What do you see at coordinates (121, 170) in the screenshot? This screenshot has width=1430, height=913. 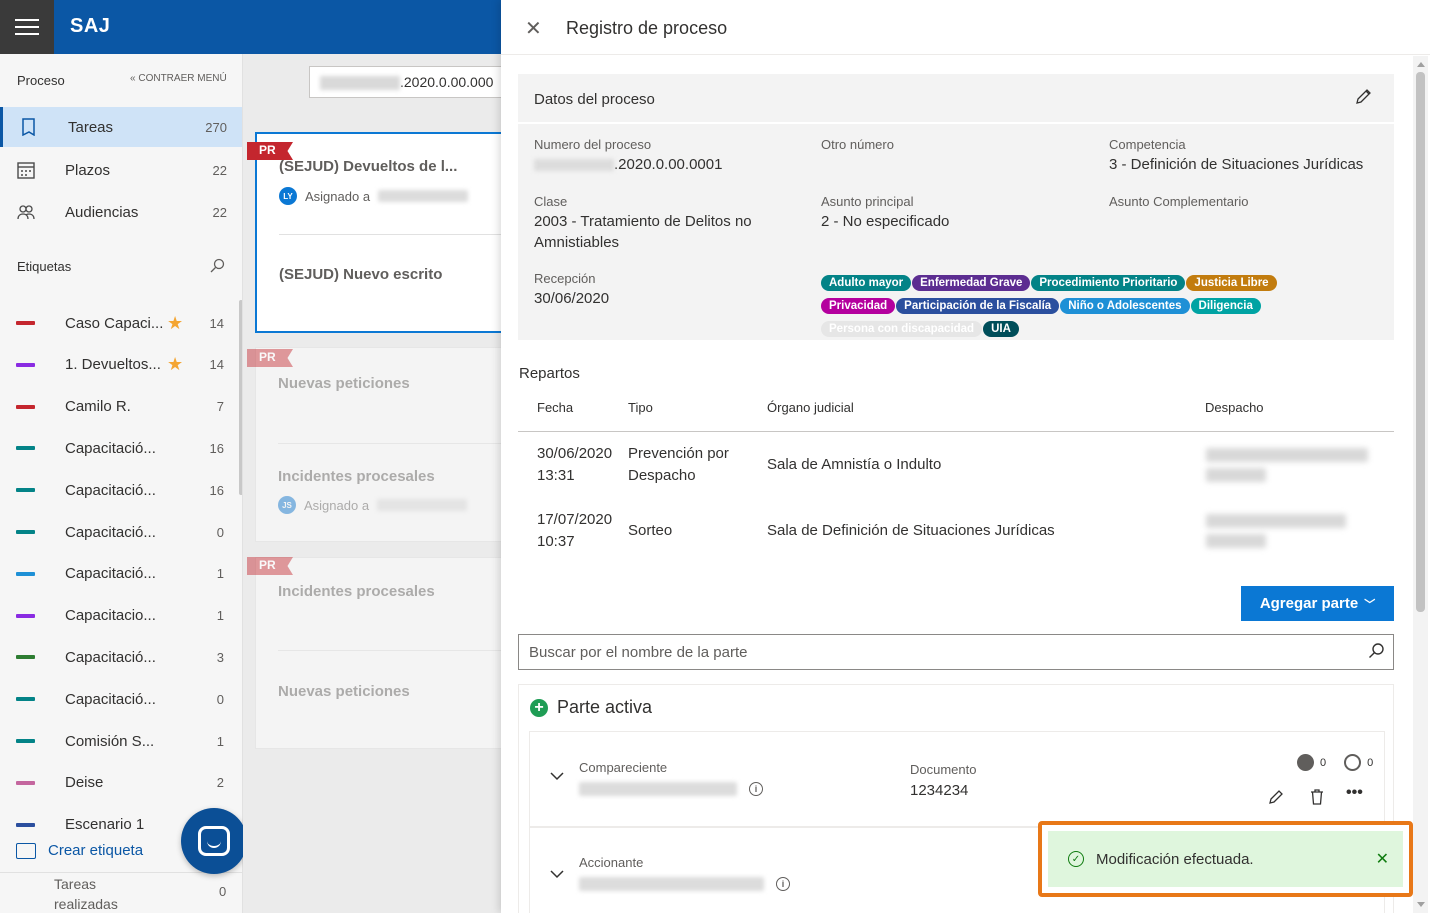 I see `sidebar-item-plazos: Plazos 22` at bounding box center [121, 170].